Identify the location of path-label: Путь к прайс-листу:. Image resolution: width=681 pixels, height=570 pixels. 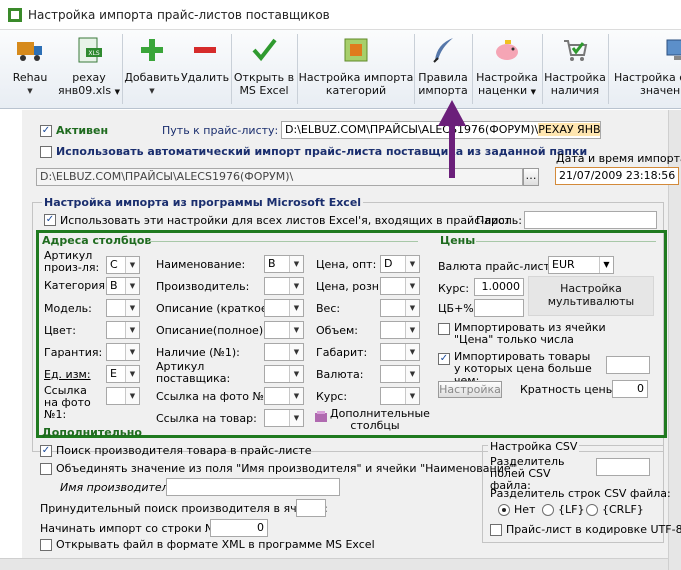
(220, 130).